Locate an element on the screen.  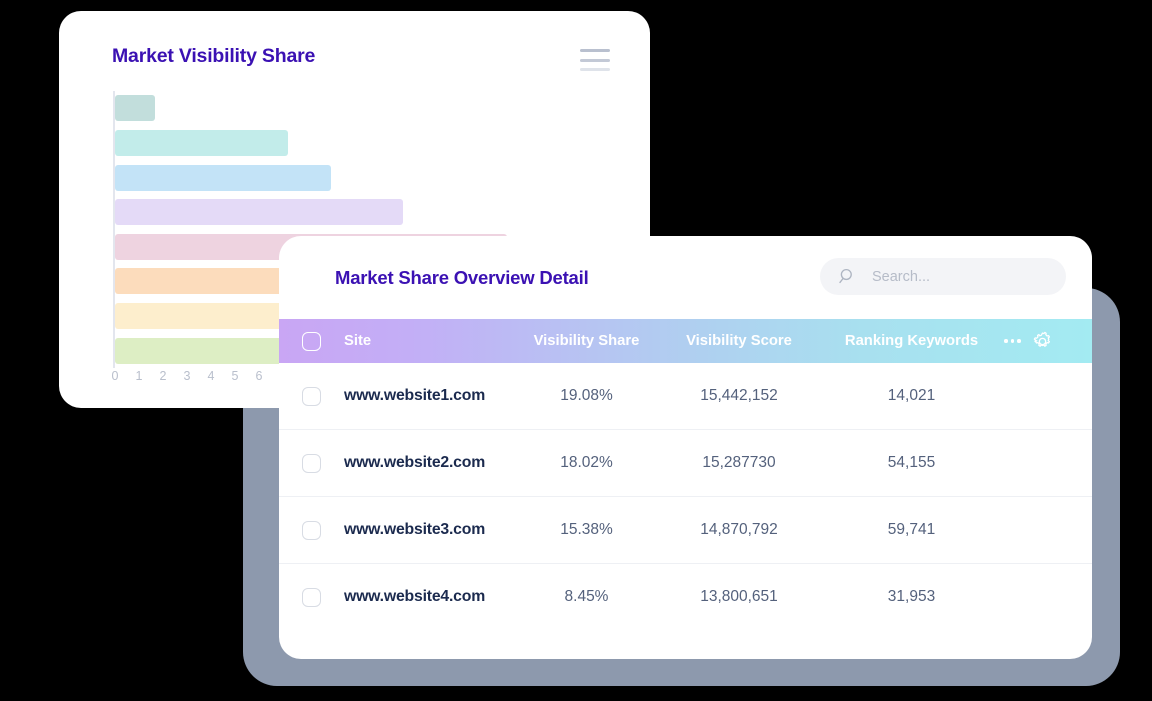
cell-visibility-score: 14,870,792 is located at coordinates (739, 529).